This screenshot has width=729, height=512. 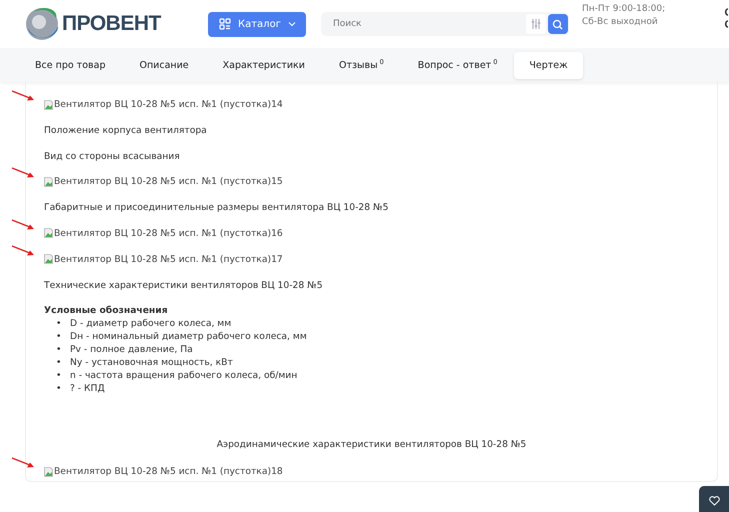 I want to click on broken-image: Вентилятор ВЦ 10-28 №5 исп. №1 (пустотка)17, so click(x=163, y=259).